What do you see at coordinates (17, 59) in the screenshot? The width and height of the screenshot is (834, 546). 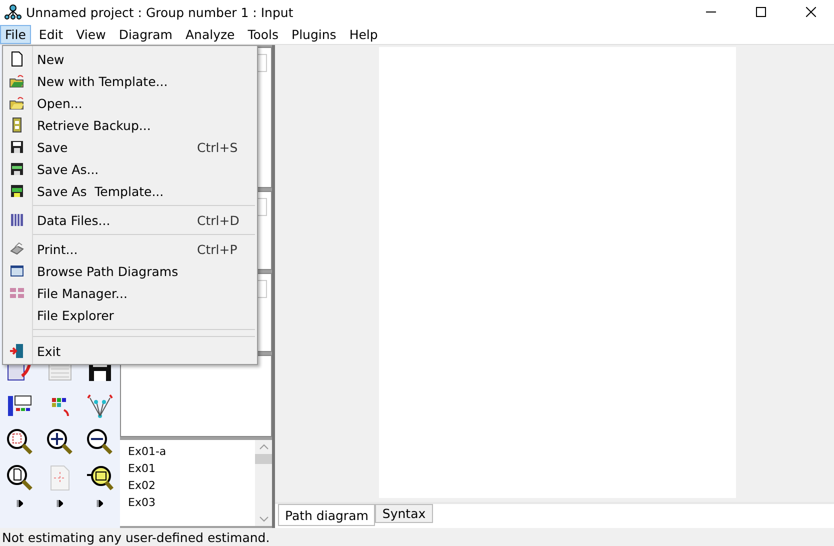 I see `blank-page-icon` at bounding box center [17, 59].